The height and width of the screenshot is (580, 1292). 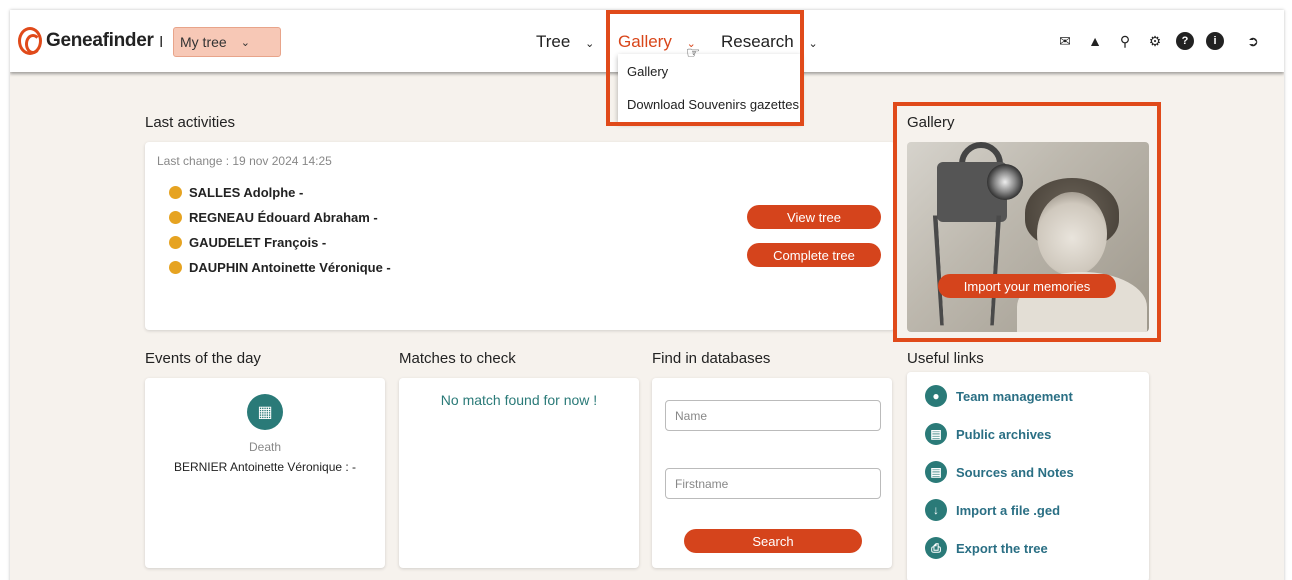 What do you see at coordinates (814, 255) in the screenshot?
I see `complete-tree-button: Complete tree` at bounding box center [814, 255].